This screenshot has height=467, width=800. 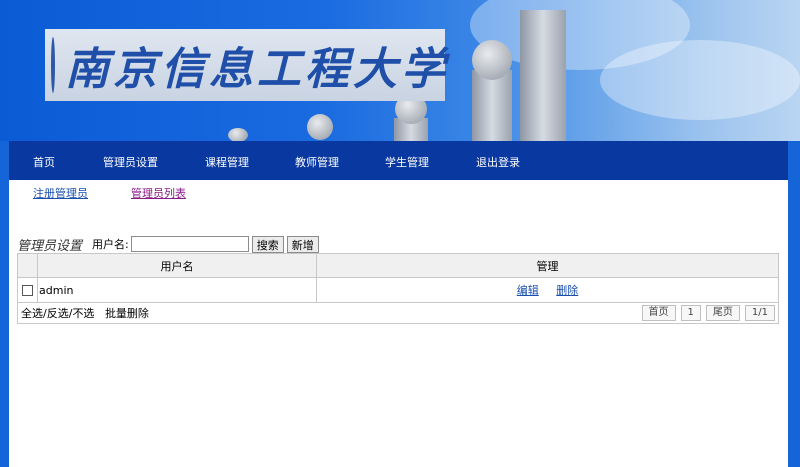 I want to click on section-title: 管理员设置, so click(x=50, y=246).